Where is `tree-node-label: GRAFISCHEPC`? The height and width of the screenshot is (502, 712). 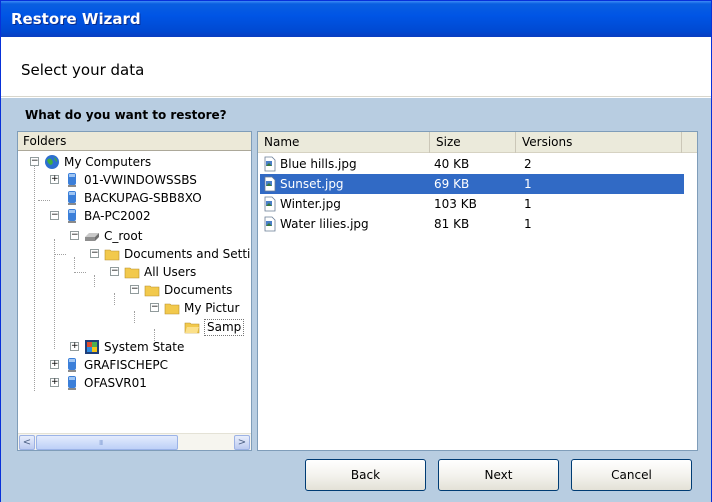
tree-node-label: GRAFISCHEPC is located at coordinates (126, 365).